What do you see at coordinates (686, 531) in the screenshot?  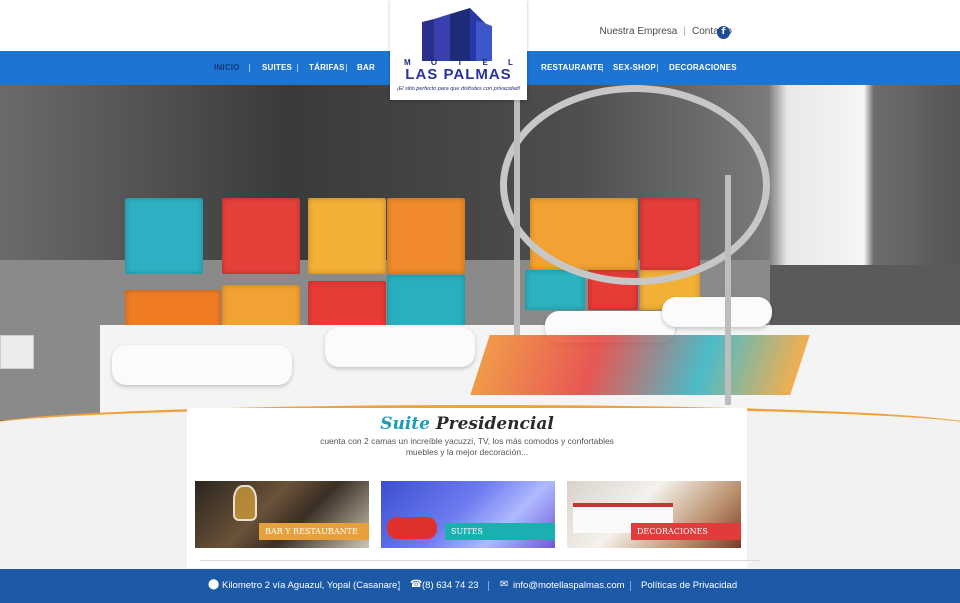 I see `card-label: DECORACIONES` at bounding box center [686, 531].